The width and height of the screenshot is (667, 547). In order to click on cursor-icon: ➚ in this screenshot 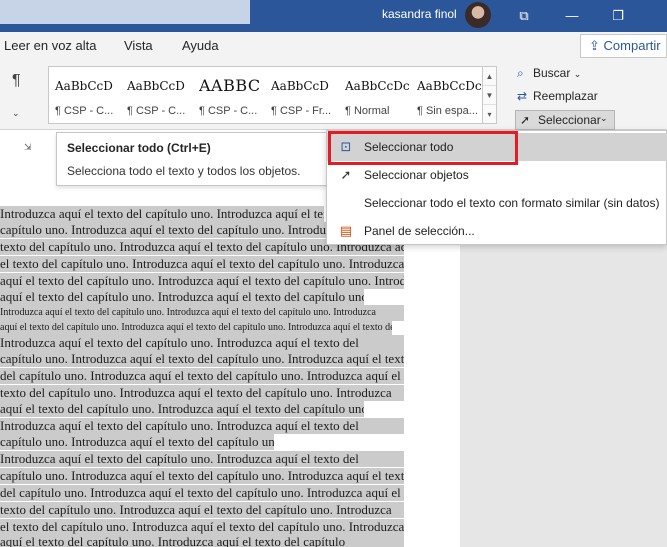, I will do `click(525, 120)`.